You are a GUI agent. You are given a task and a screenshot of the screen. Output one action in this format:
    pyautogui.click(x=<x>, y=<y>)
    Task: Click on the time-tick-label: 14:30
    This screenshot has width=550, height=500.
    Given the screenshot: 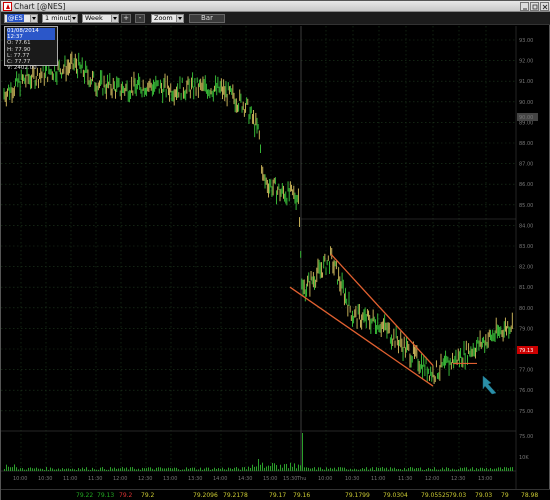 What is the action you would take?
    pyautogui.click(x=245, y=479)
    